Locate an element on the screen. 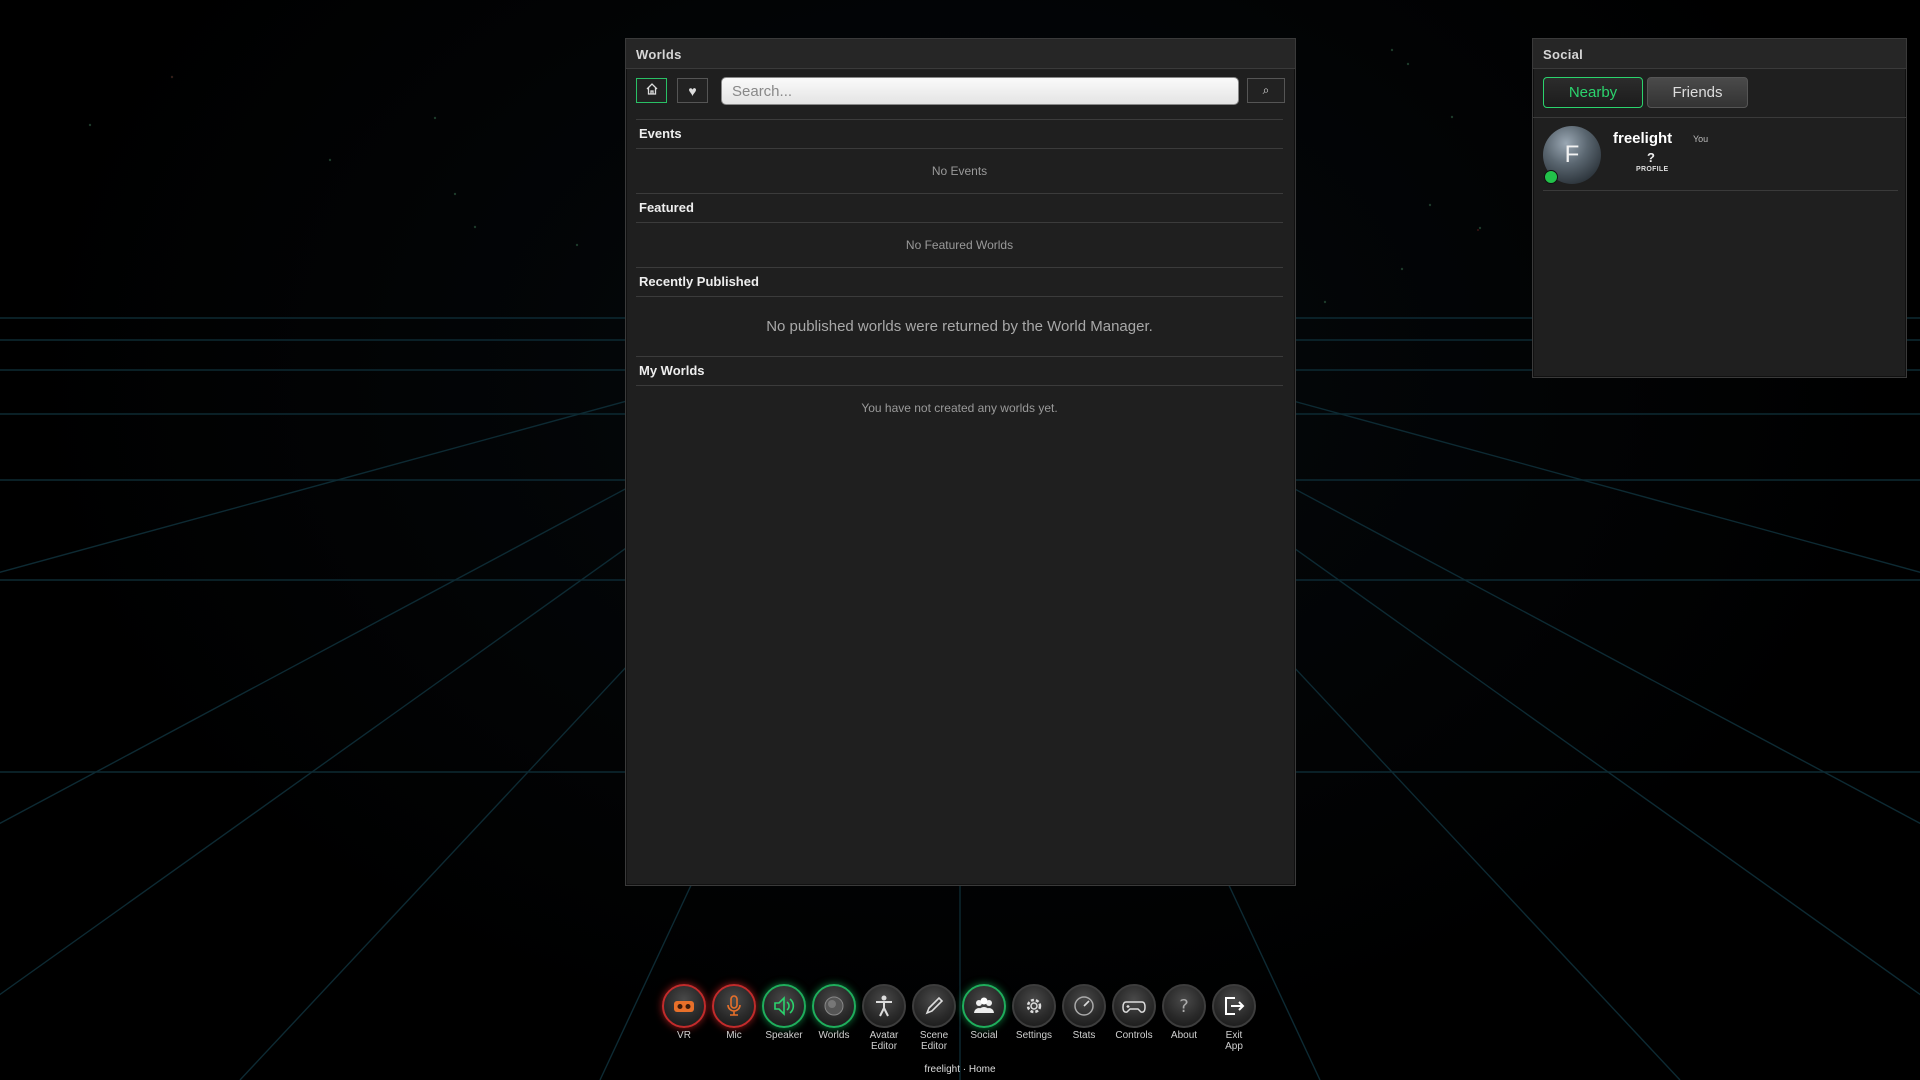 The width and height of the screenshot is (1920, 1080). section-empty-text: No Events is located at coordinates (959, 171).